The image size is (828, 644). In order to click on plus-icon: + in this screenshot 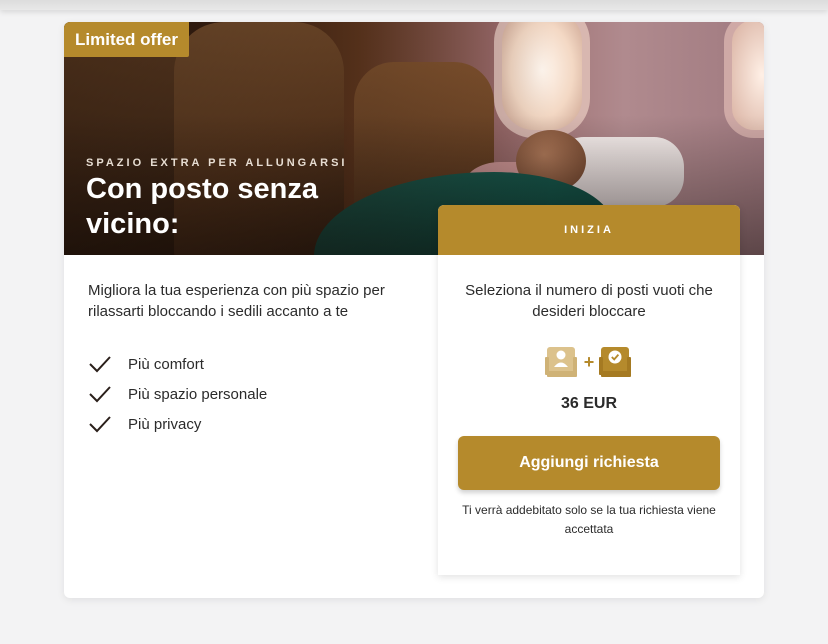, I will do `click(589, 362)`.